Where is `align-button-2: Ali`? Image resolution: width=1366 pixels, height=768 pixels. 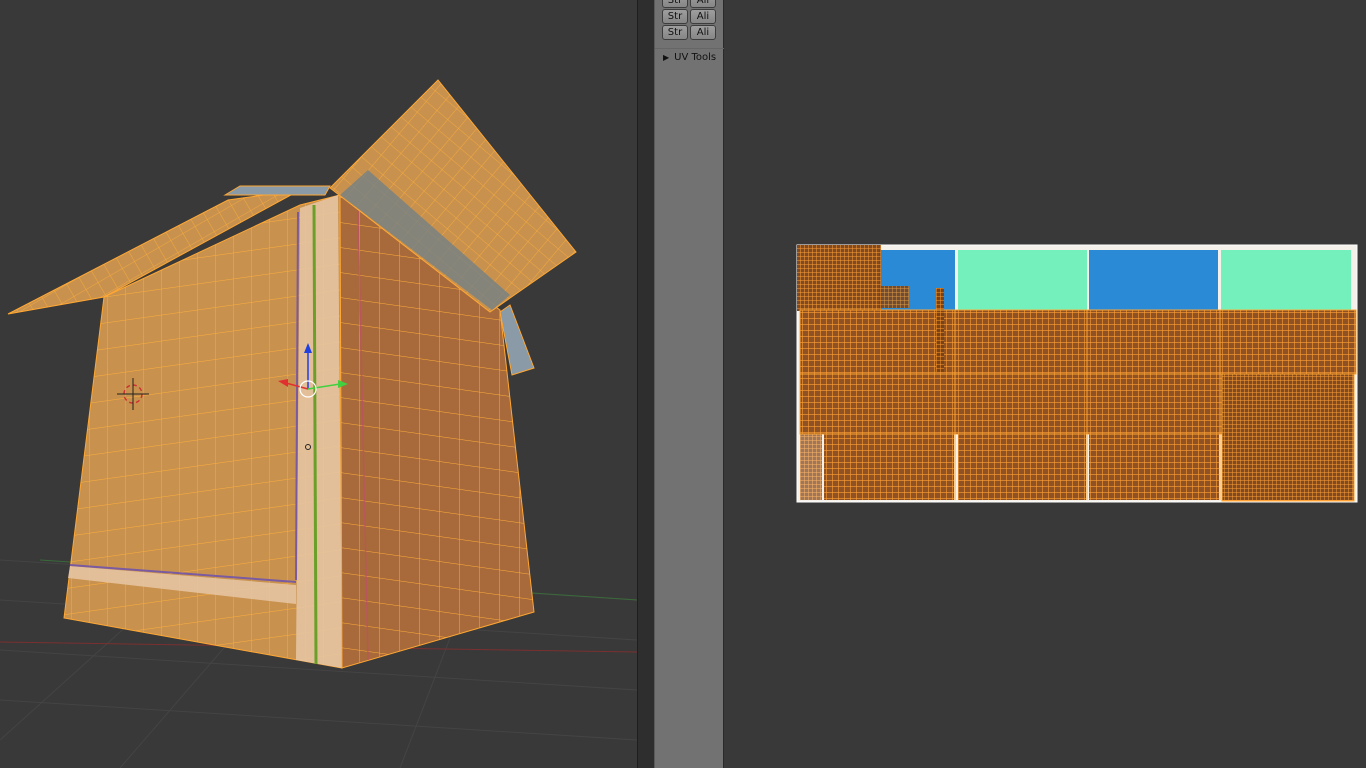 align-button-2: Ali is located at coordinates (703, 16).